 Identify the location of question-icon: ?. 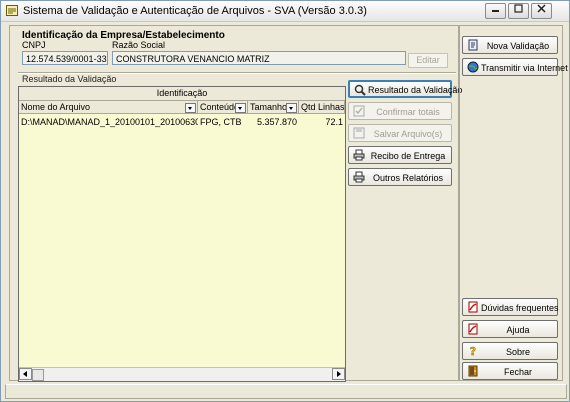
(473, 351).